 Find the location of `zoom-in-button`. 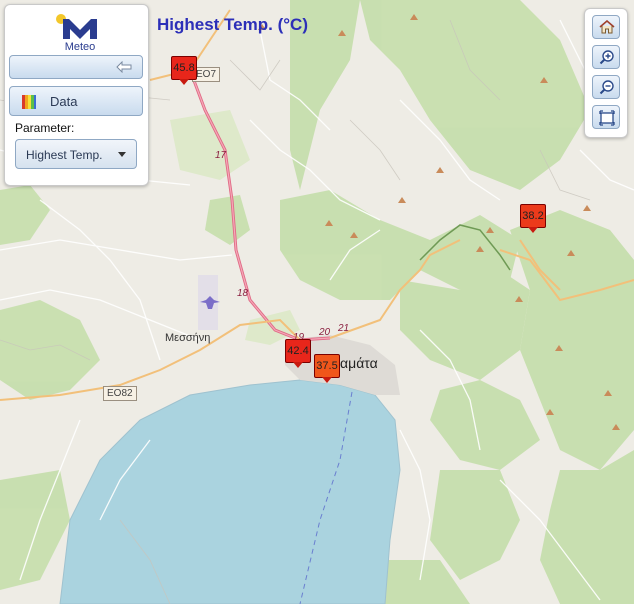

zoom-in-button is located at coordinates (606, 57).